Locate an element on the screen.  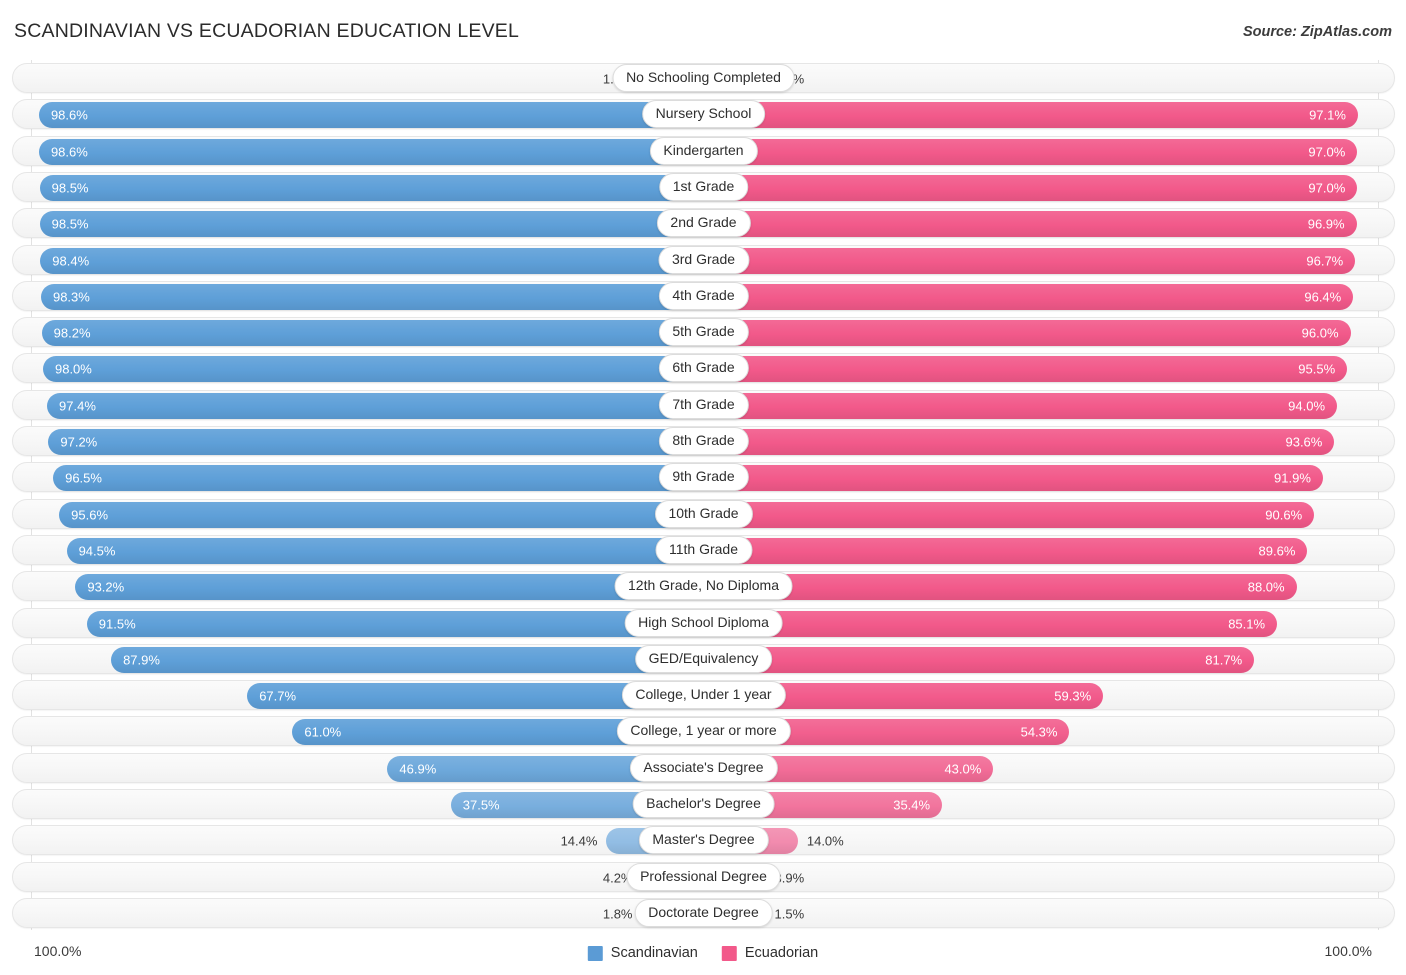
chart-row: 98.4% 96.7% 3rd Grade is located at coordinates (703, 259).